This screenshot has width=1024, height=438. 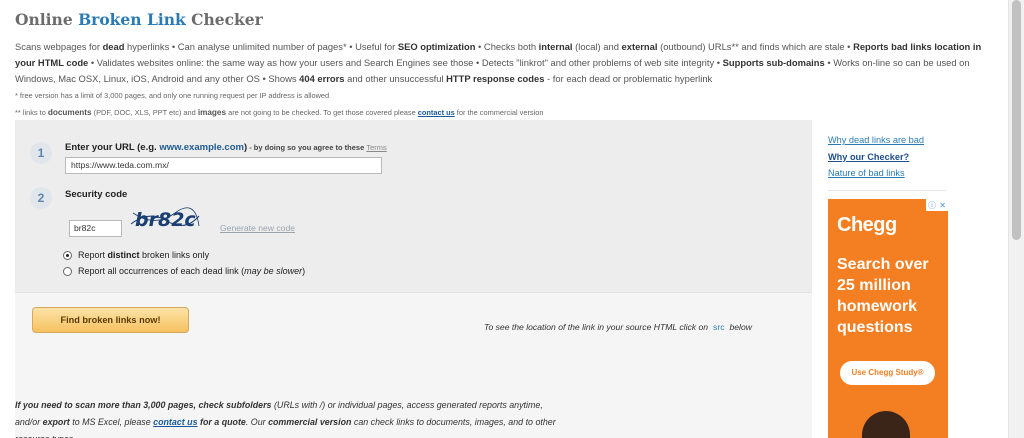 What do you see at coordinates (139, 19) in the screenshot?
I see `page-title: Online Broken Link Checker` at bounding box center [139, 19].